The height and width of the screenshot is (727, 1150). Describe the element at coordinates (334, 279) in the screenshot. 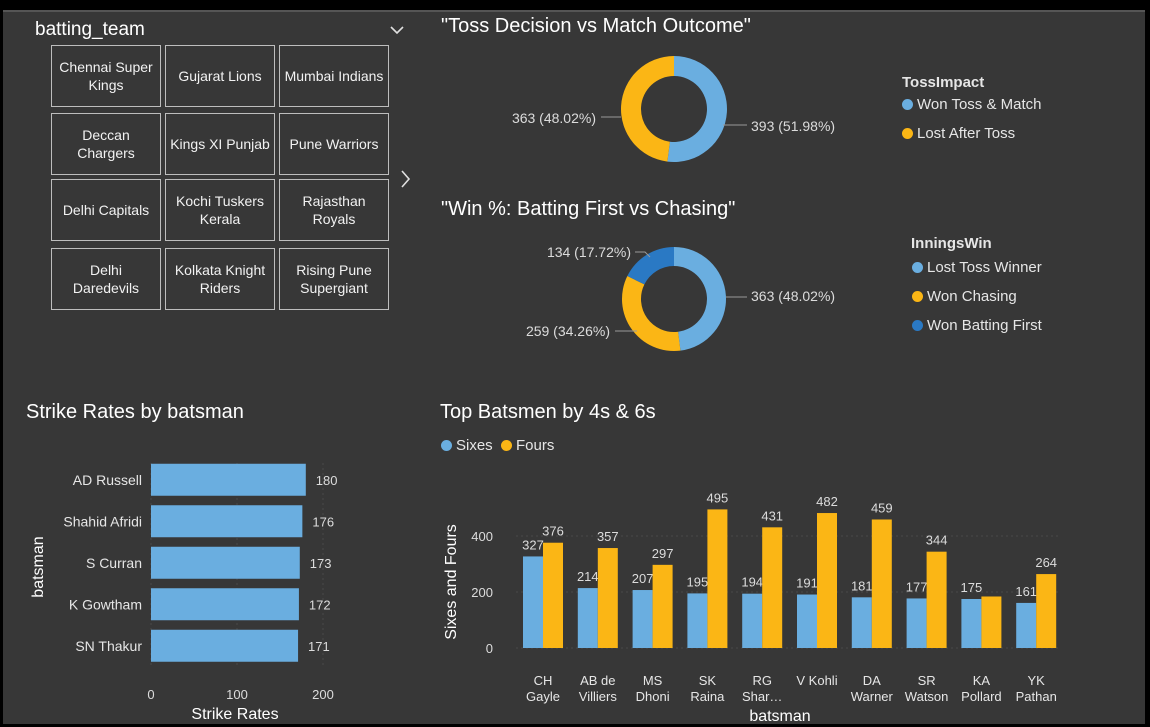

I see `team-tile-rising-pune-supergiant: Rising Pune Supergiant` at that location.